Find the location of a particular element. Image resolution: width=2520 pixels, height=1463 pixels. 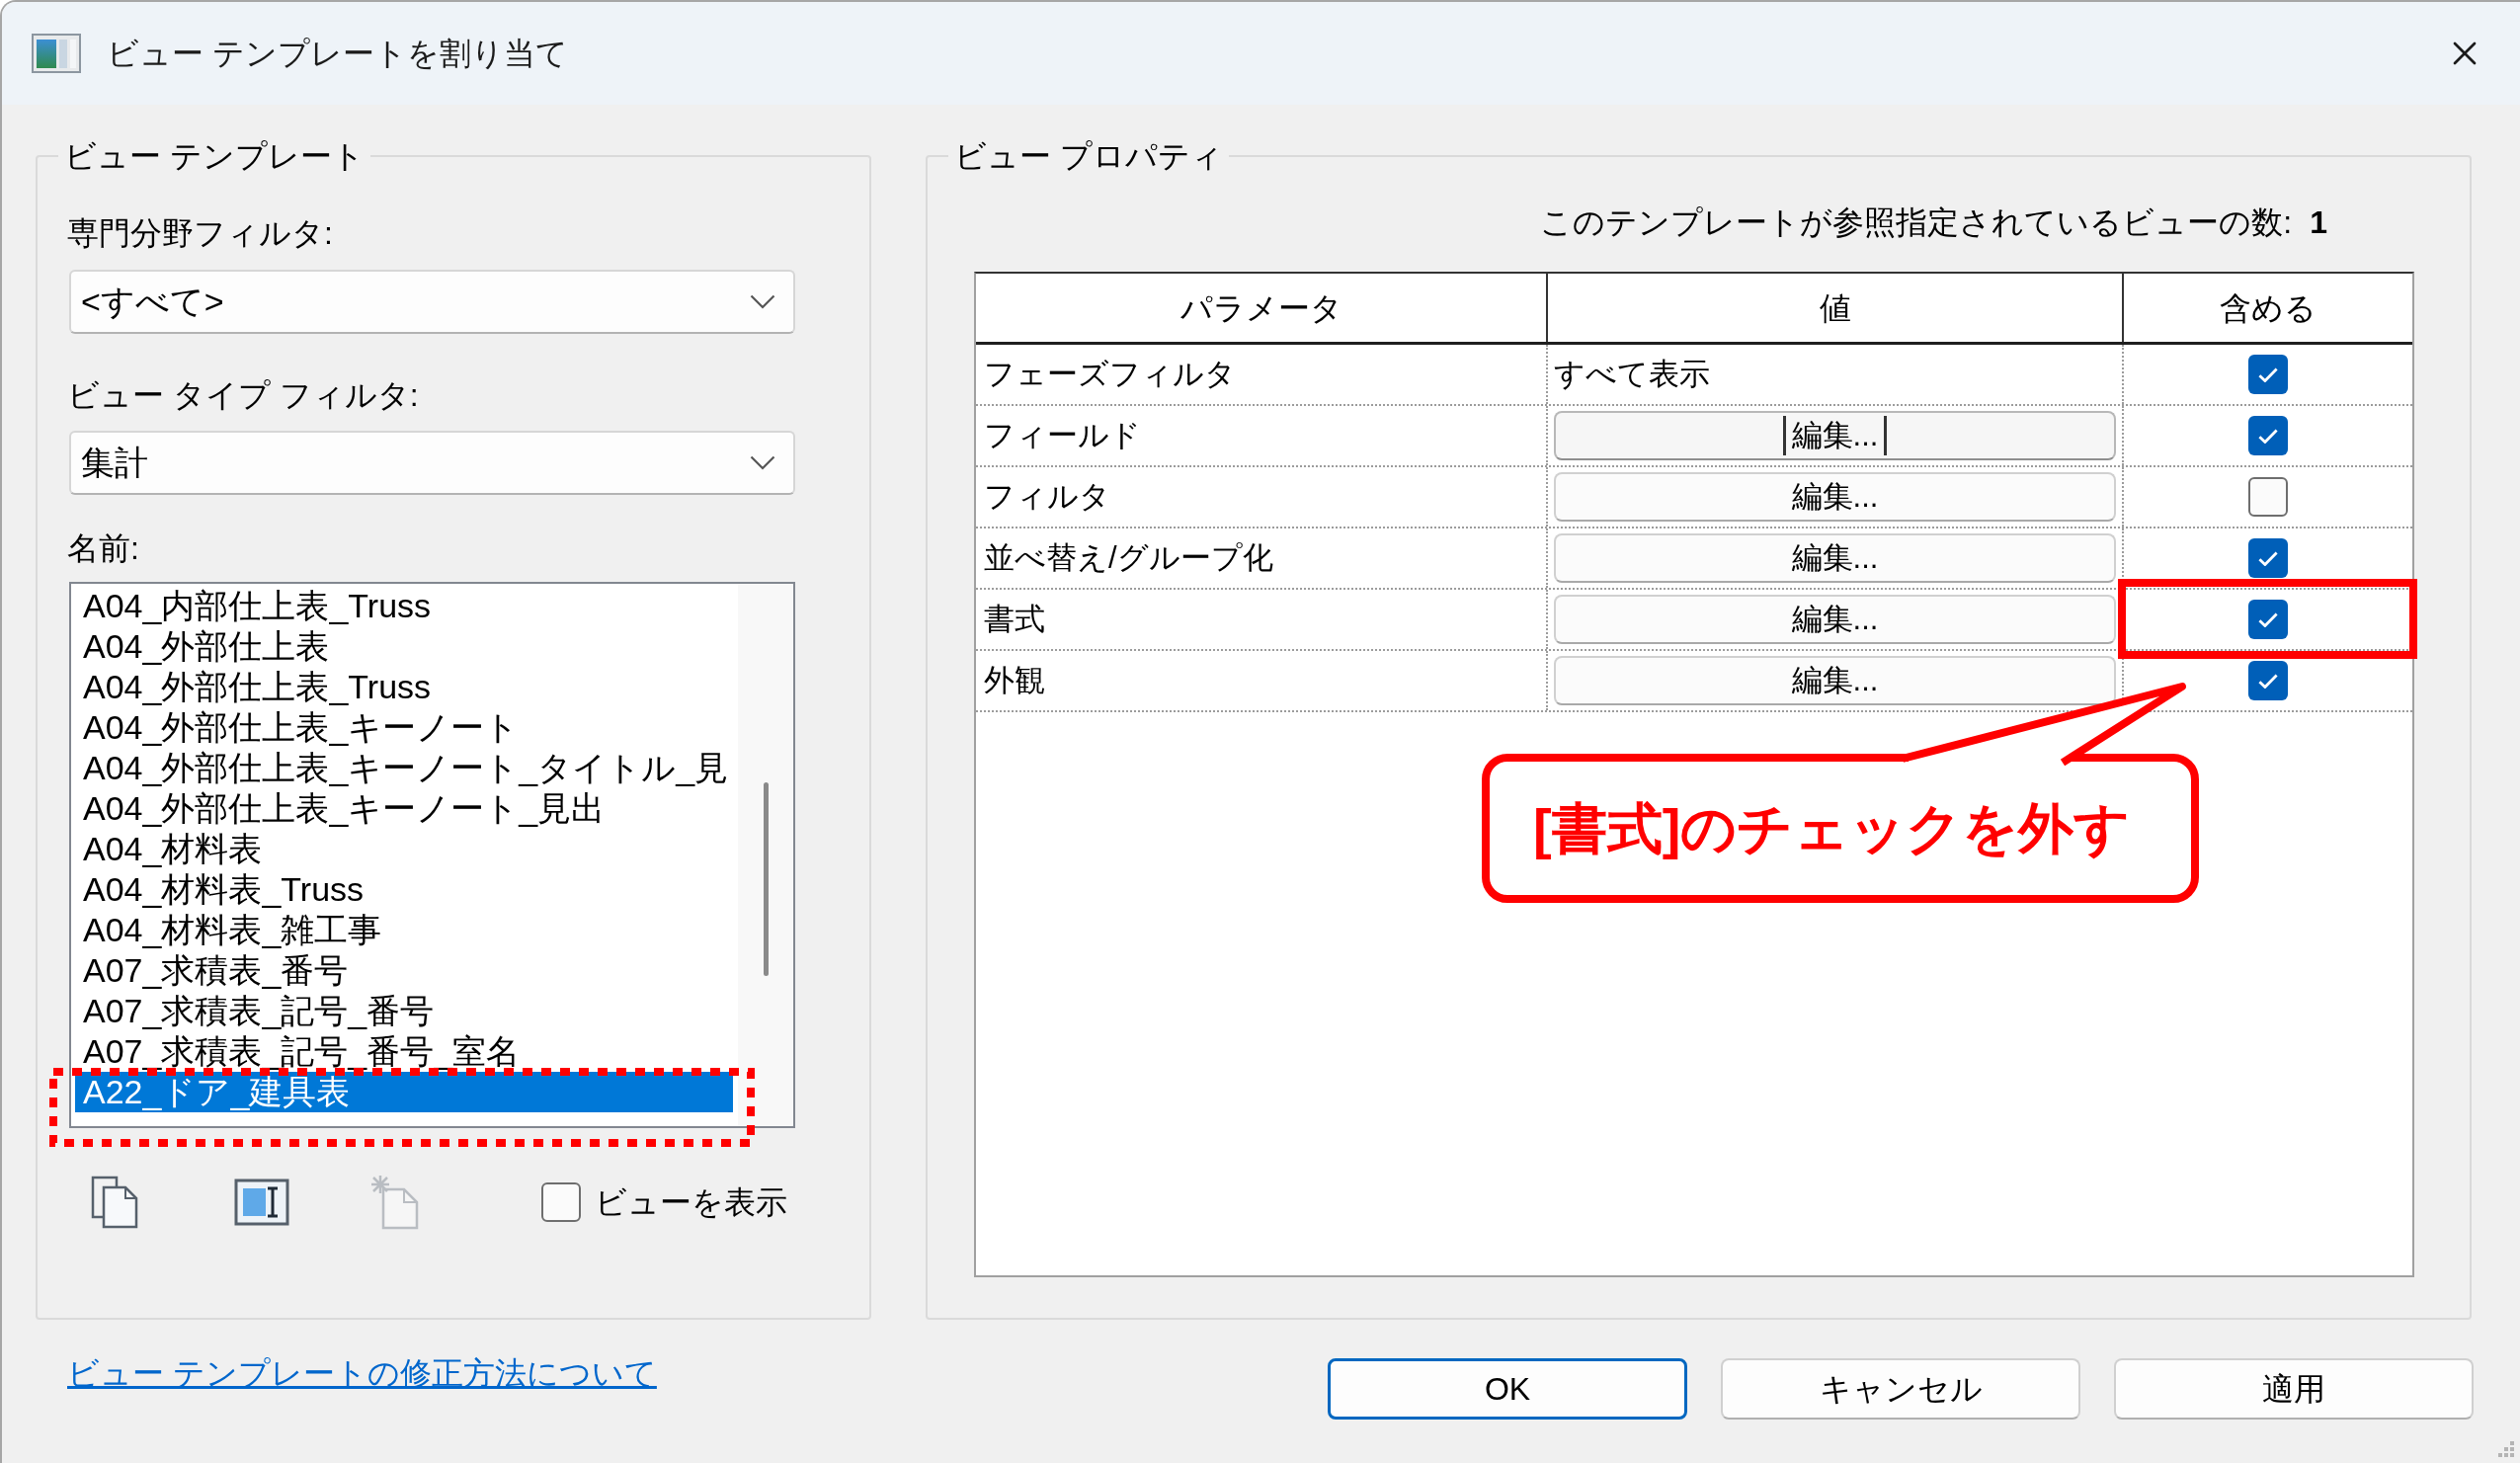

callout-text: [書式]のチェックを外す is located at coordinates (1832, 828).